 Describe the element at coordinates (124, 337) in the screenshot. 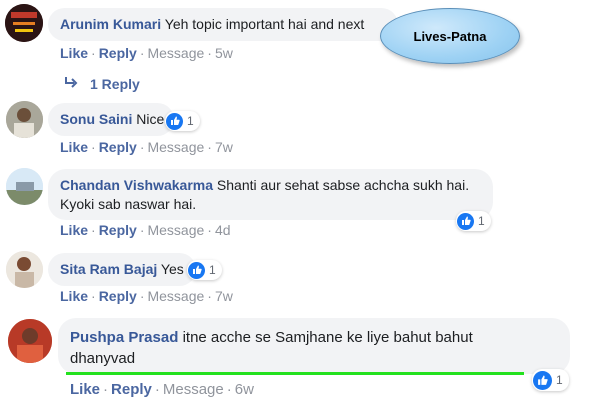

I see `commenter-name: Pushpa Prasad` at that location.